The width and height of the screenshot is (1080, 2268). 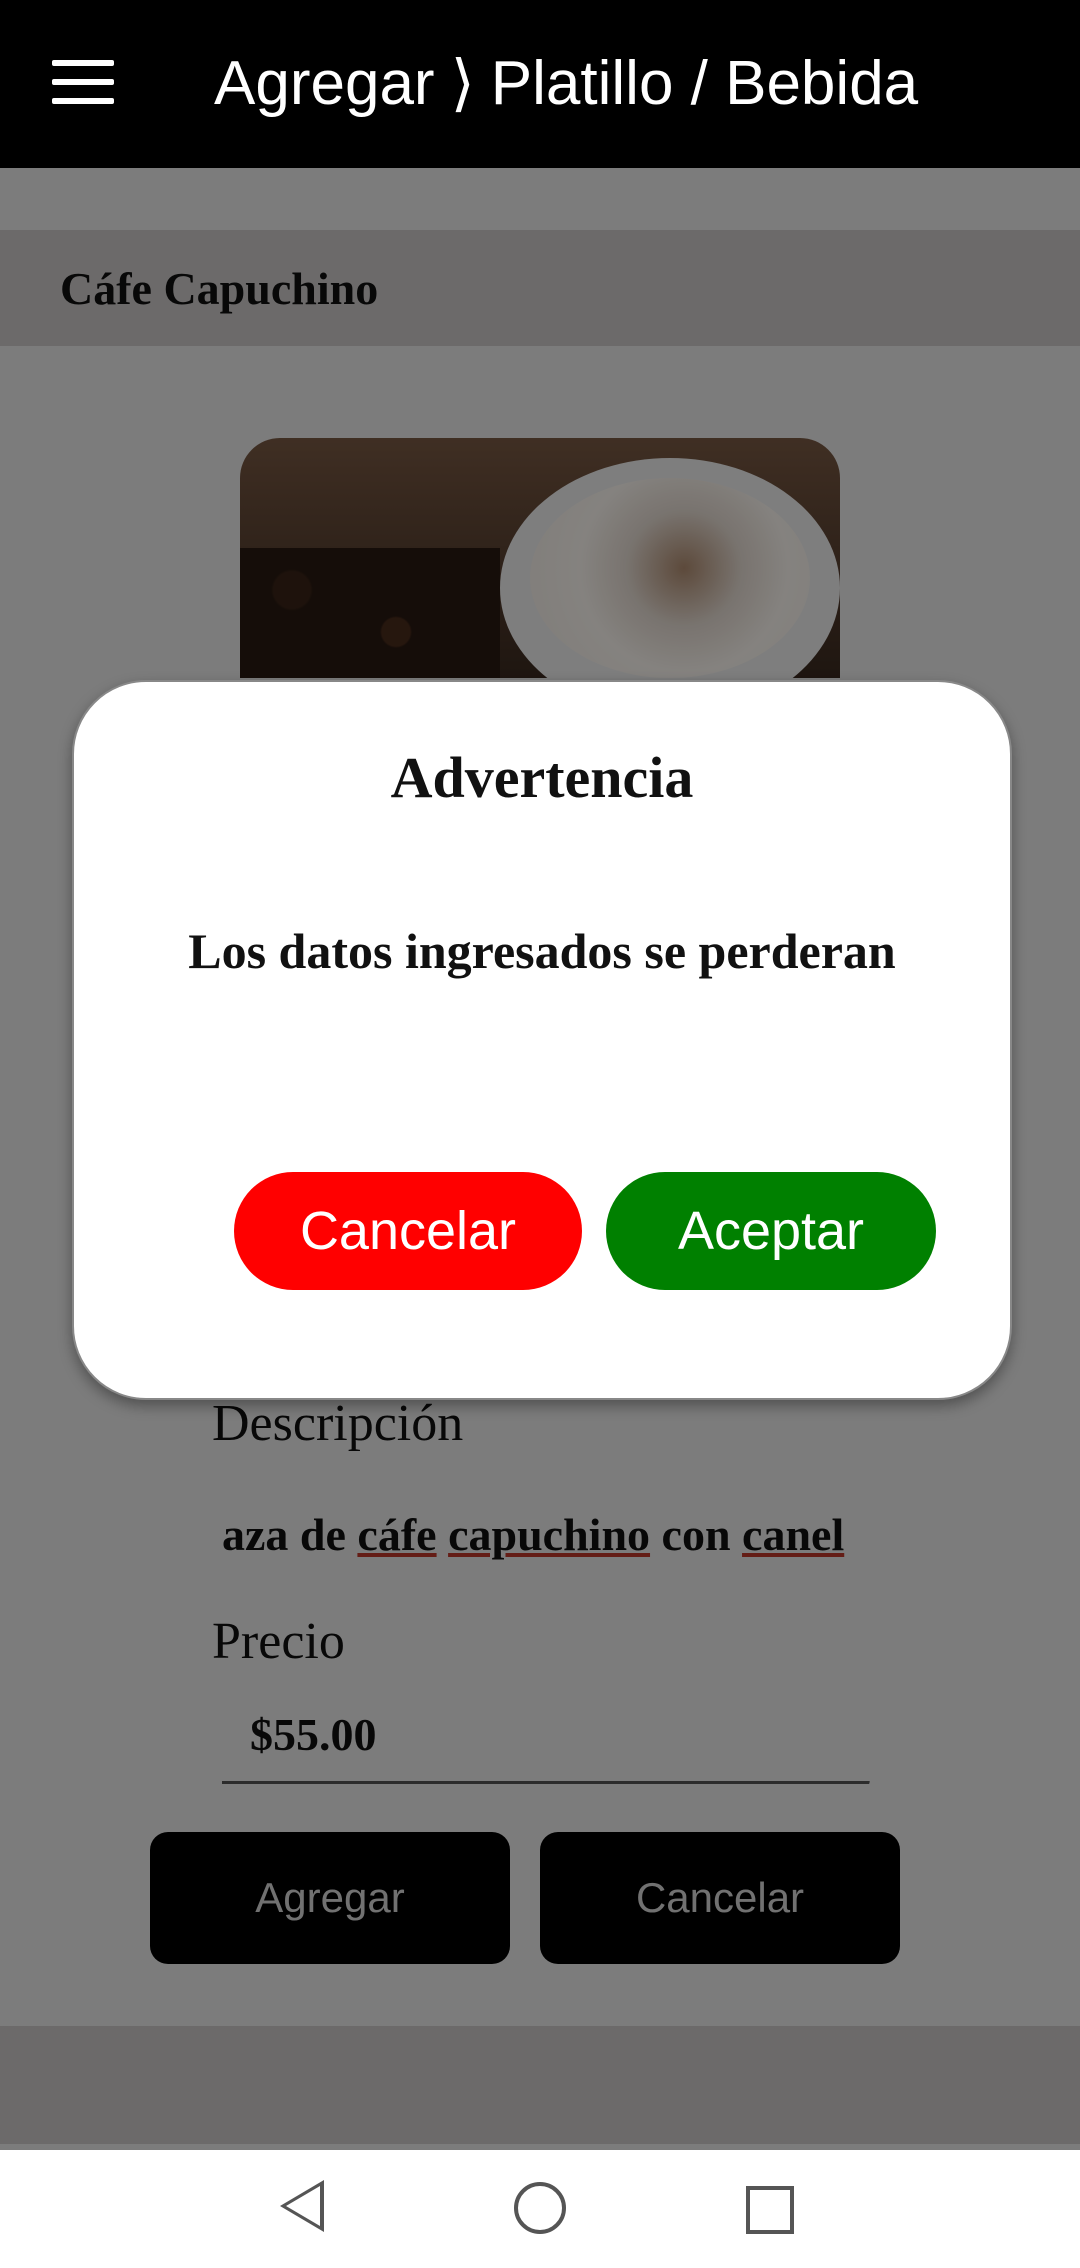 What do you see at coordinates (83, 82) in the screenshot?
I see `hamburger-menu-icon` at bounding box center [83, 82].